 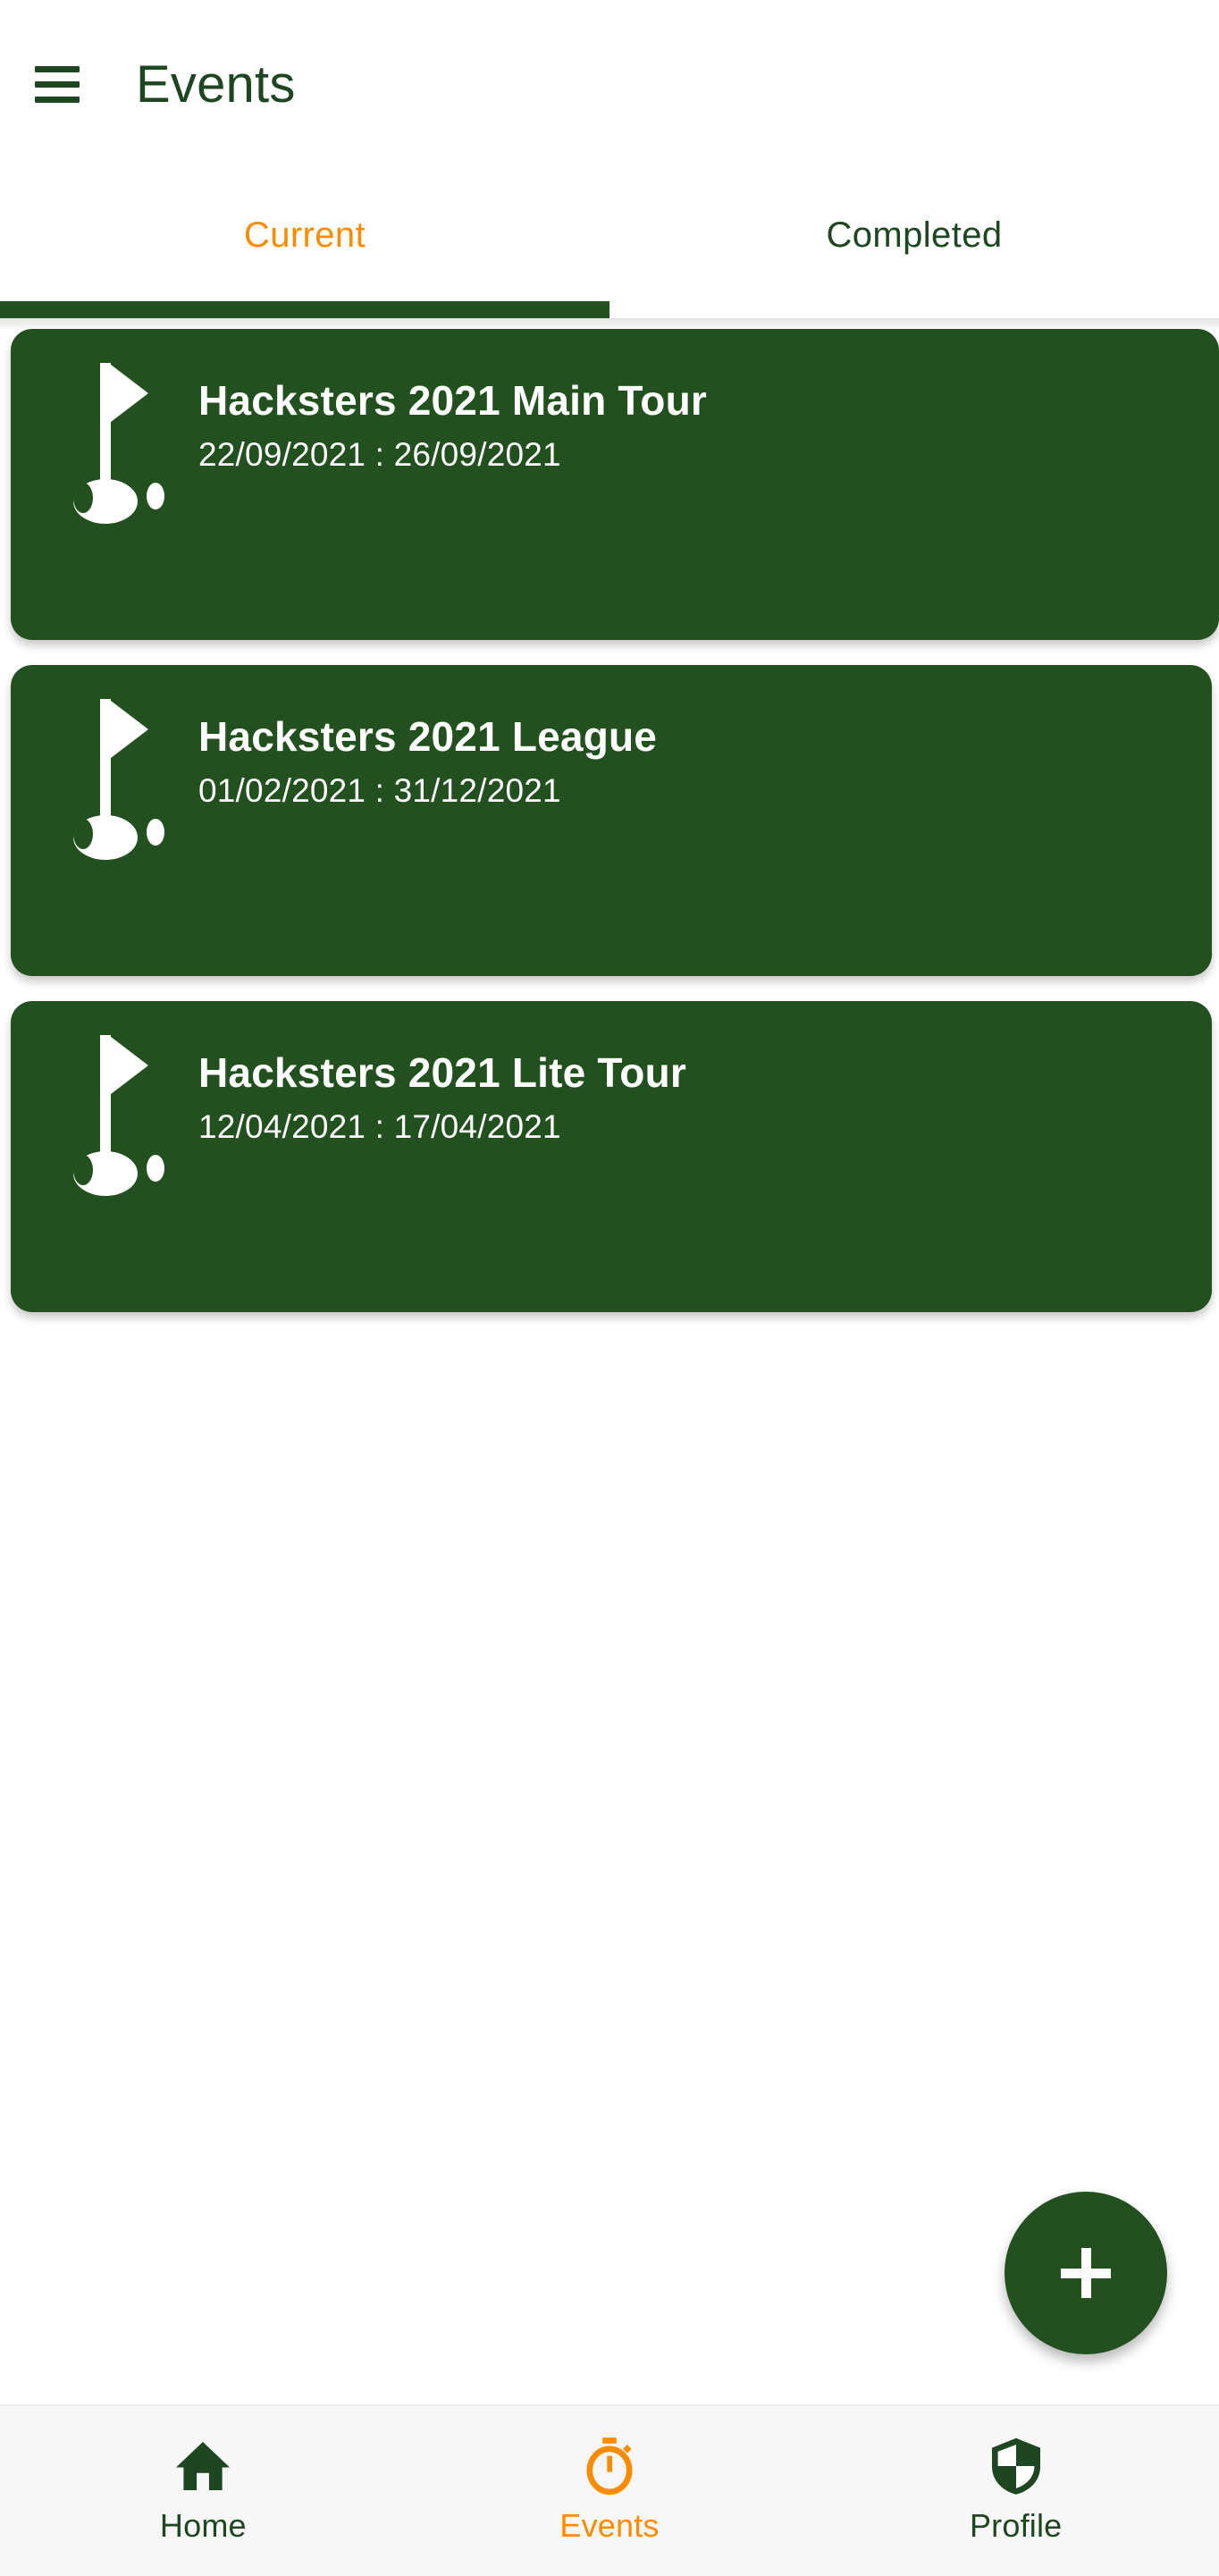 I want to click on plus-icon-vertical, so click(x=1085, y=2273).